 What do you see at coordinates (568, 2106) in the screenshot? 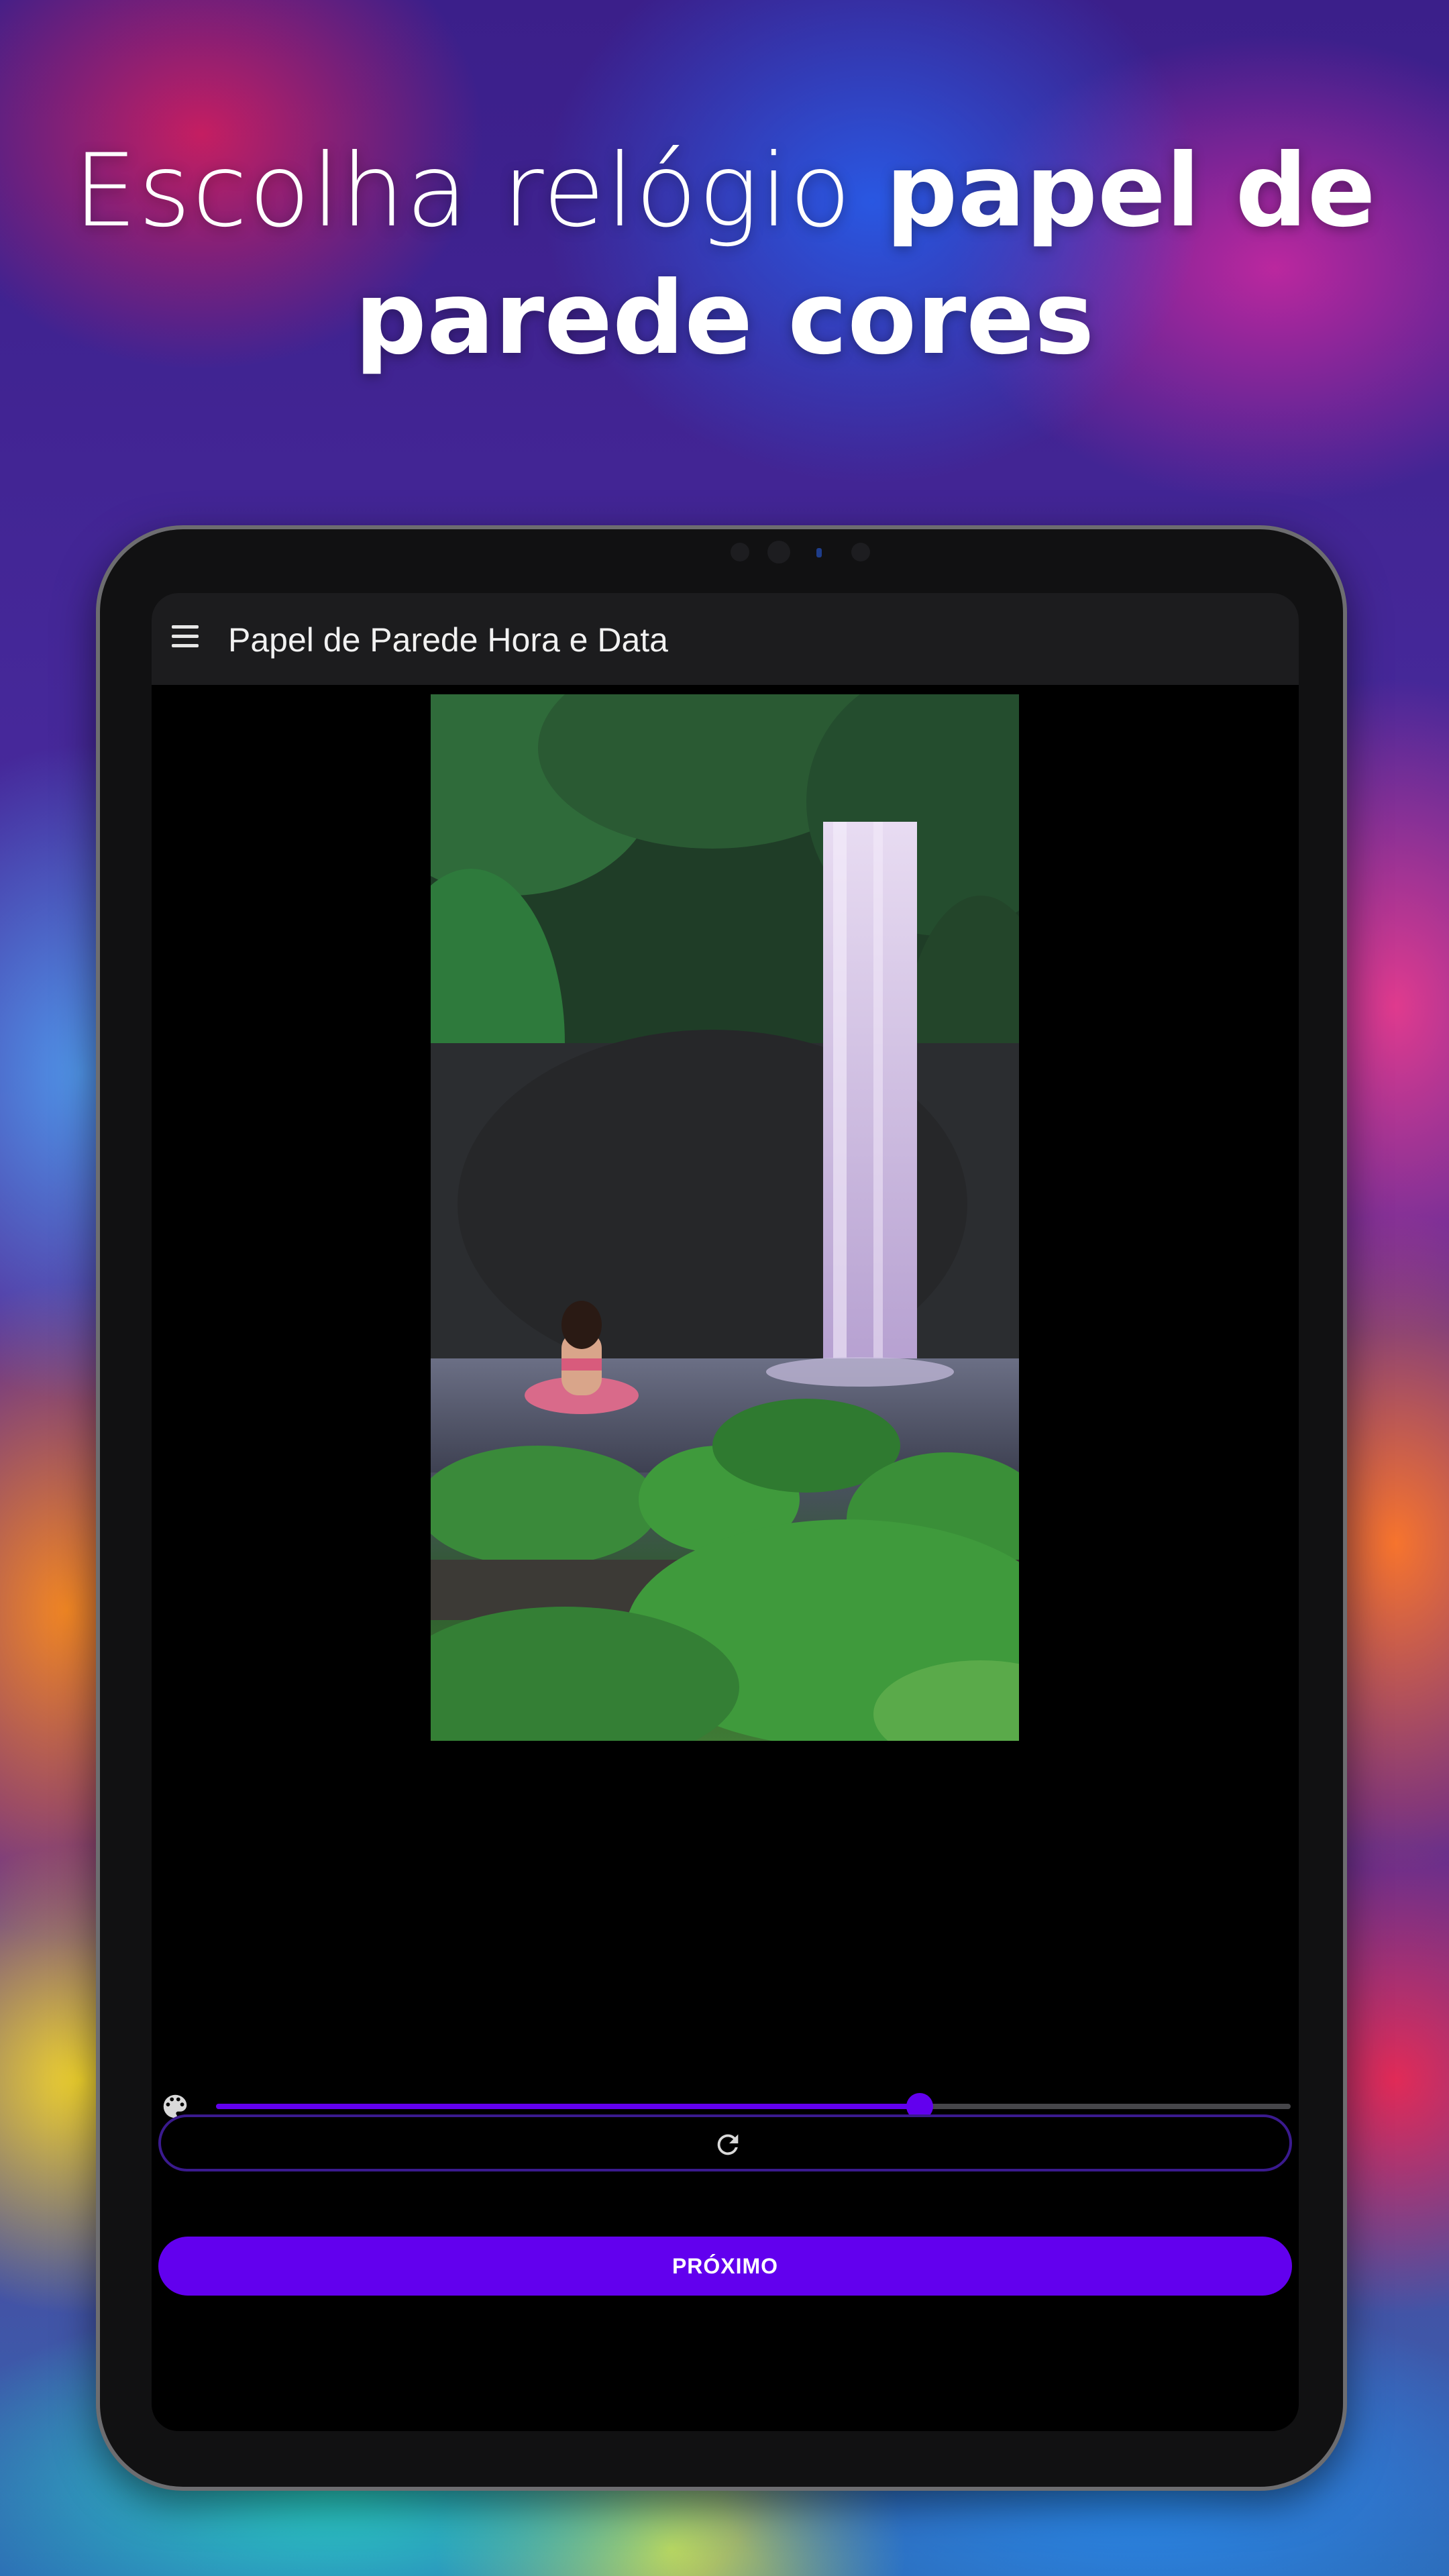
I see `color-slider-fill` at bounding box center [568, 2106].